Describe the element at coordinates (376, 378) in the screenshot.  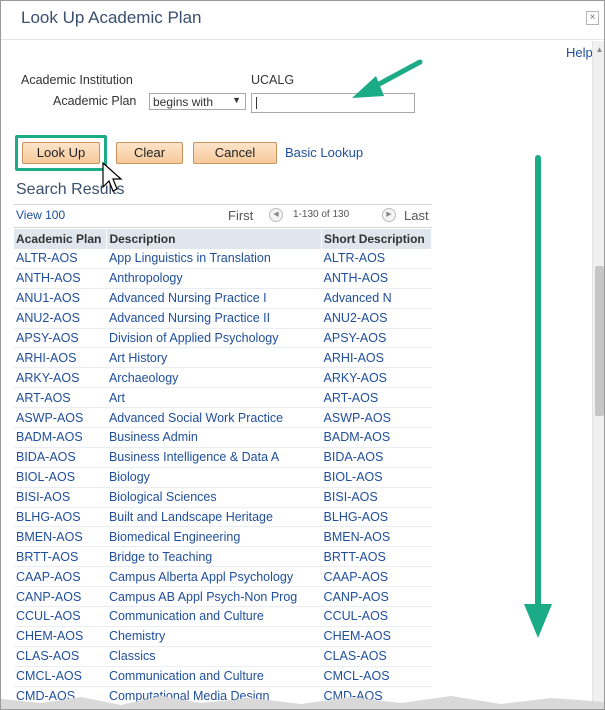
I see `cell-short-description: ARKY-AOS` at that location.